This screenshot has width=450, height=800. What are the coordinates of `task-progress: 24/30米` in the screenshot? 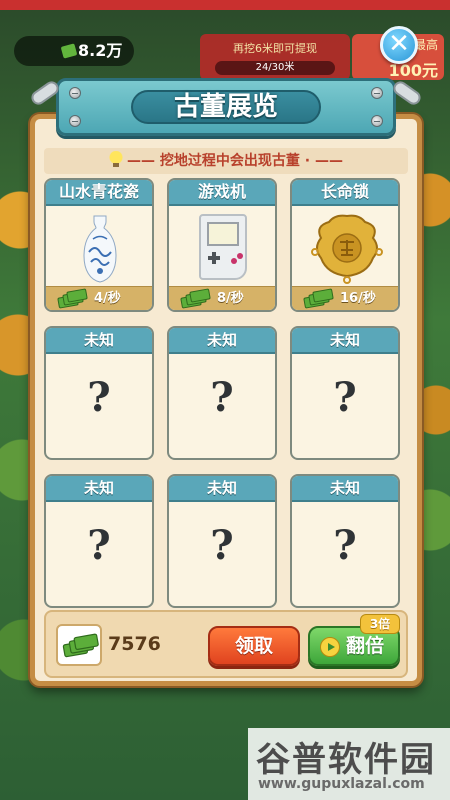 It's located at (275, 68).